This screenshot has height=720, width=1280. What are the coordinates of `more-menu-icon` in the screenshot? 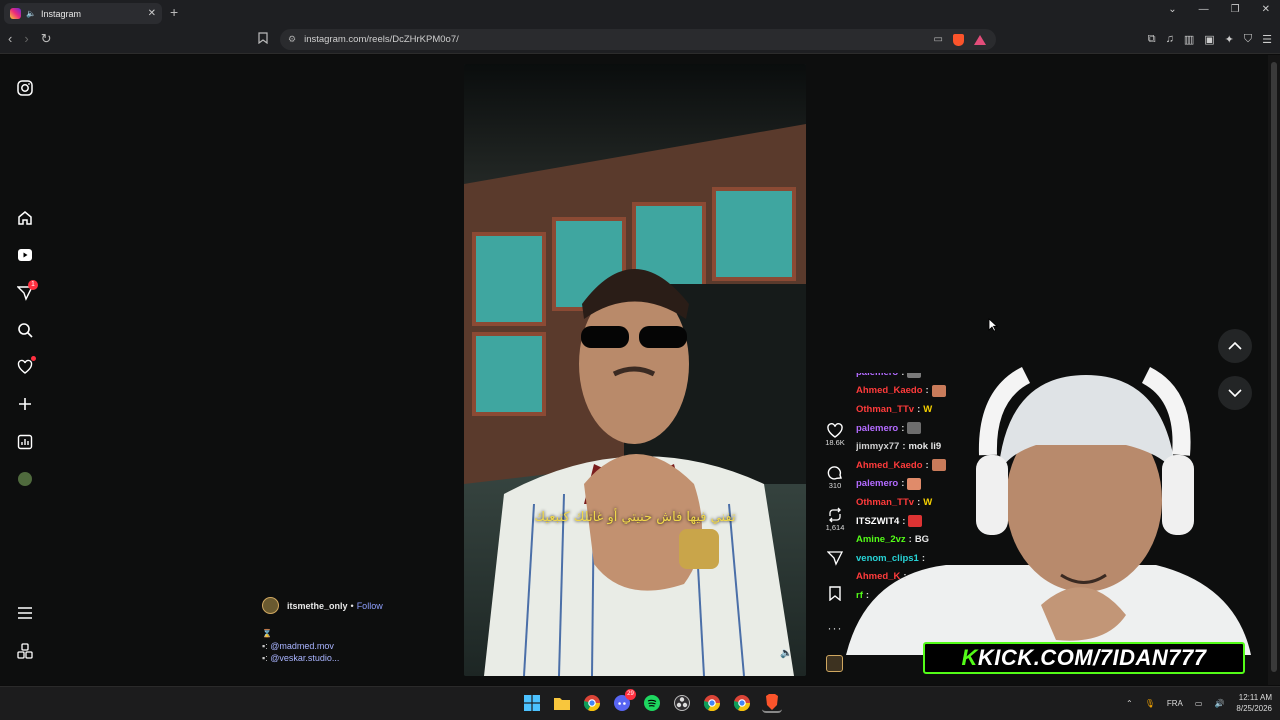 It's located at (25, 613).